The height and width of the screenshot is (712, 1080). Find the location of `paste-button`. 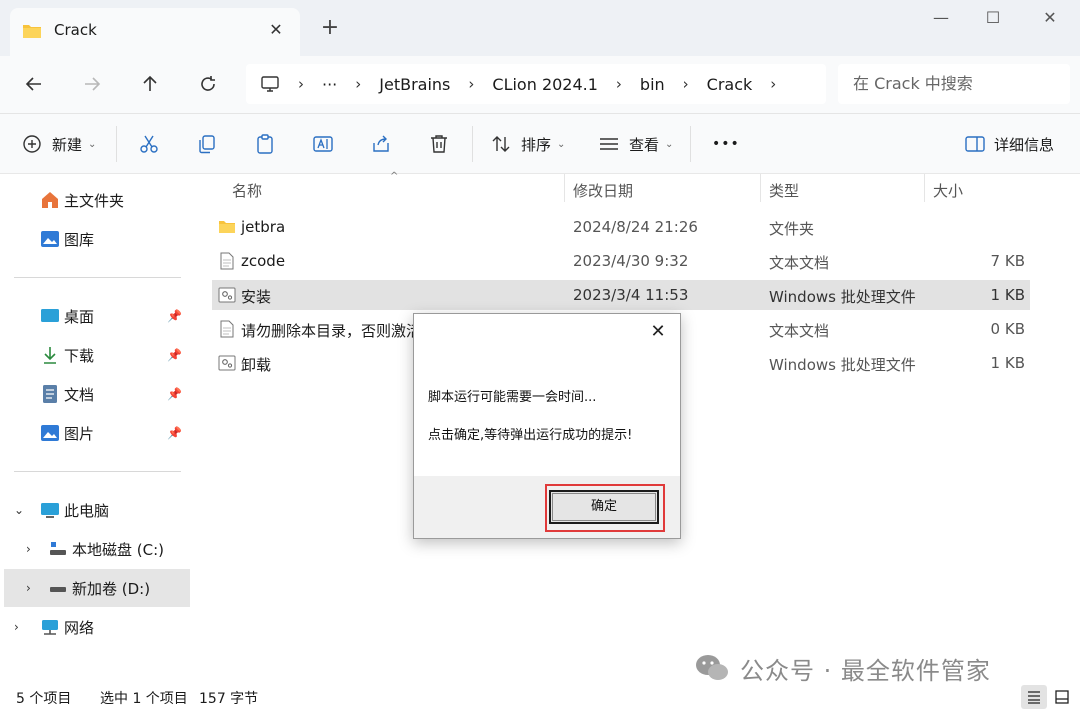

paste-button is located at coordinates (265, 144).